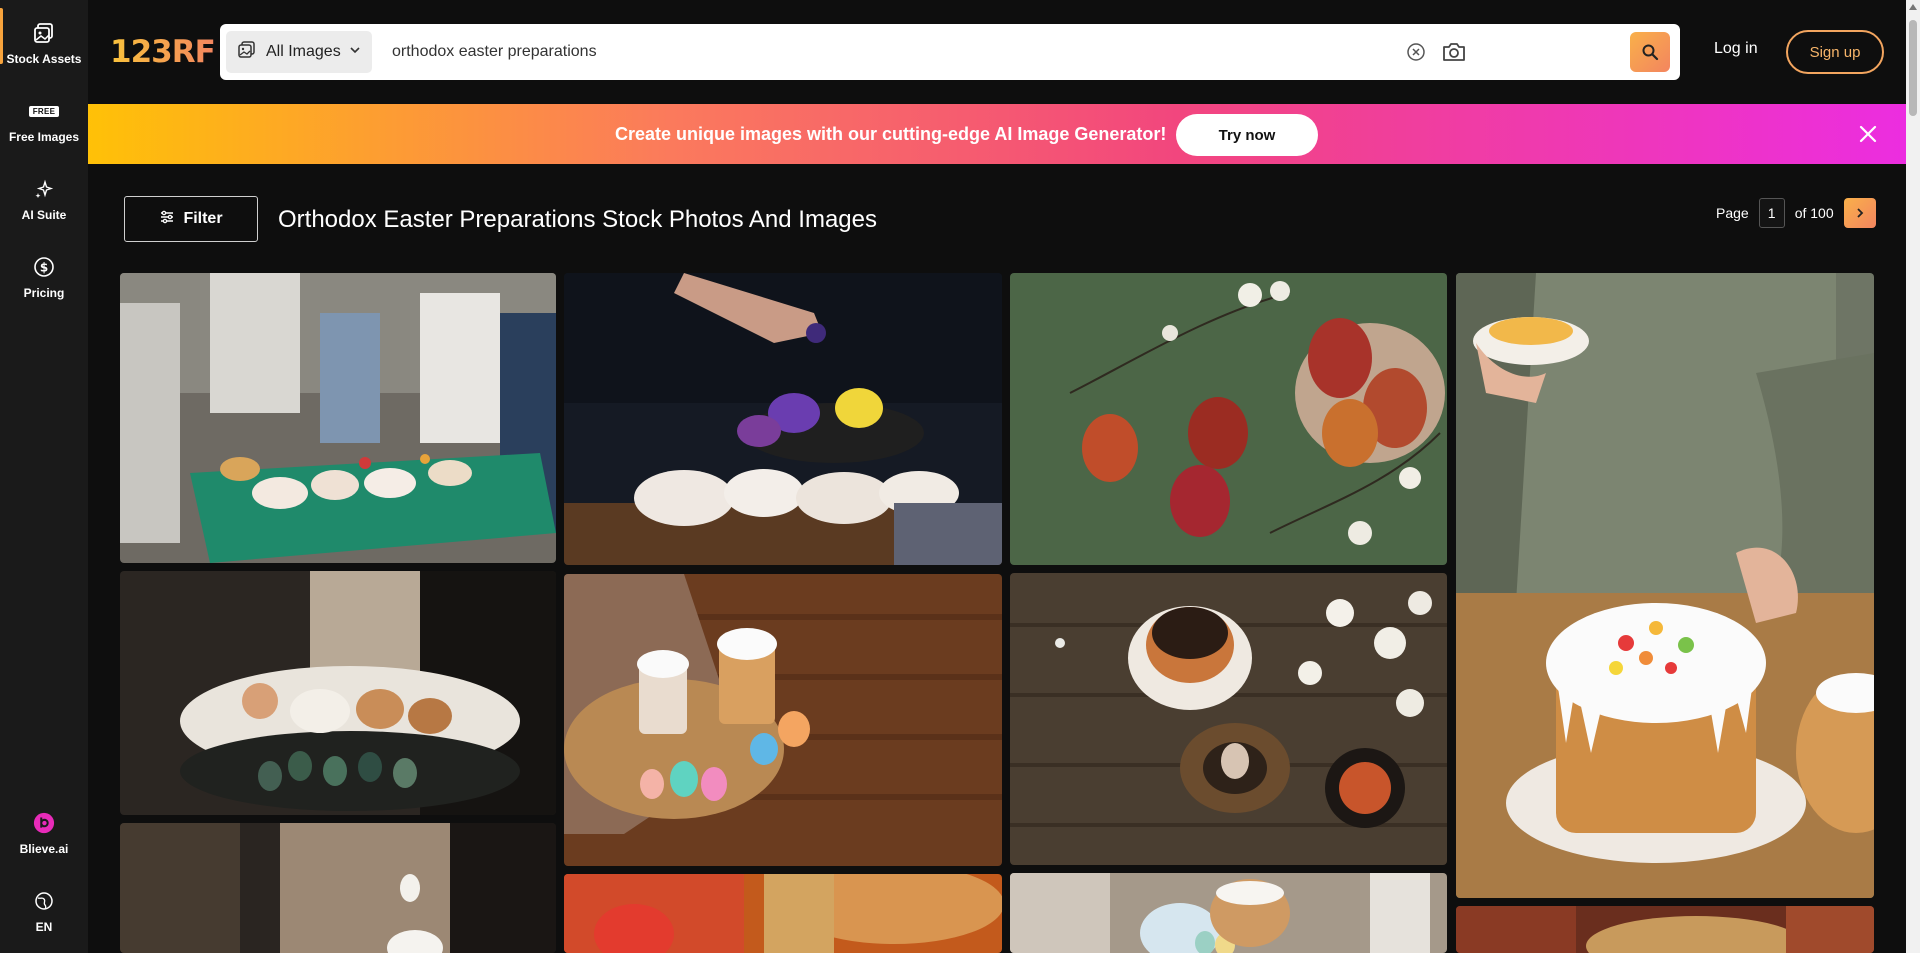 The width and height of the screenshot is (1920, 953). I want to click on search-button, so click(1650, 52).